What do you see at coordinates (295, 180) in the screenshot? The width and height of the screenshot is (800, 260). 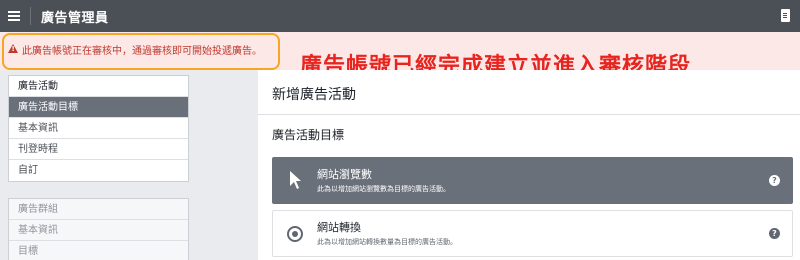 I see `cursor-icon` at bounding box center [295, 180].